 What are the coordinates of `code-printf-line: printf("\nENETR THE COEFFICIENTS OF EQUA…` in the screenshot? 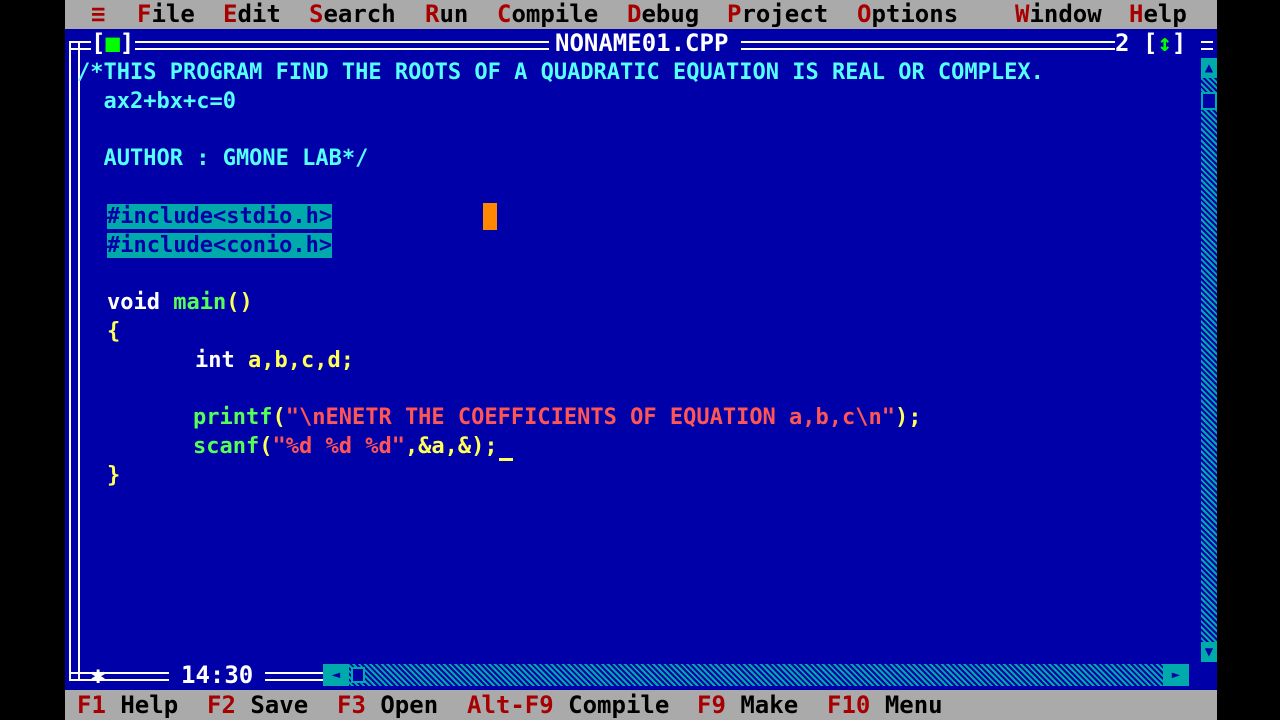 It's located at (557, 417).